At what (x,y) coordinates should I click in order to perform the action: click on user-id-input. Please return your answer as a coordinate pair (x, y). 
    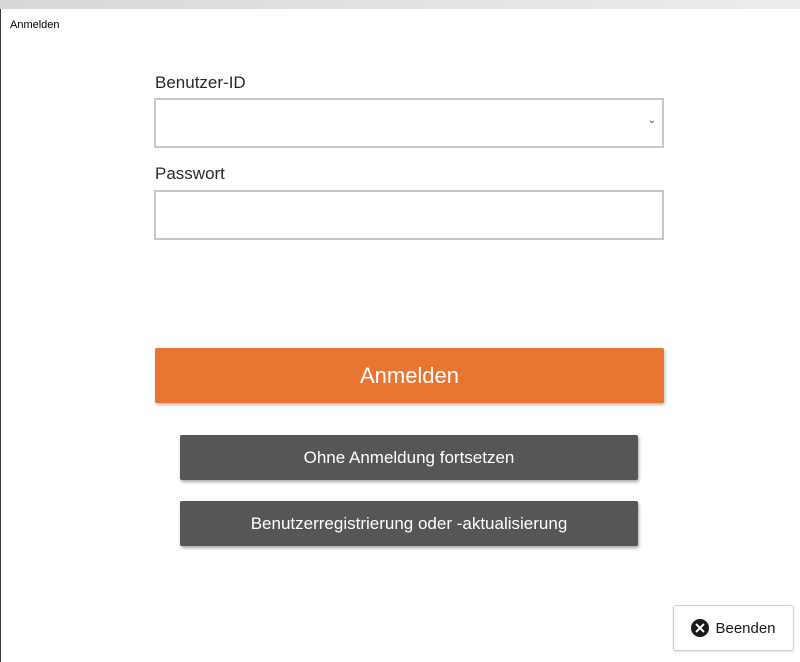
    Looking at the image, I should click on (409, 123).